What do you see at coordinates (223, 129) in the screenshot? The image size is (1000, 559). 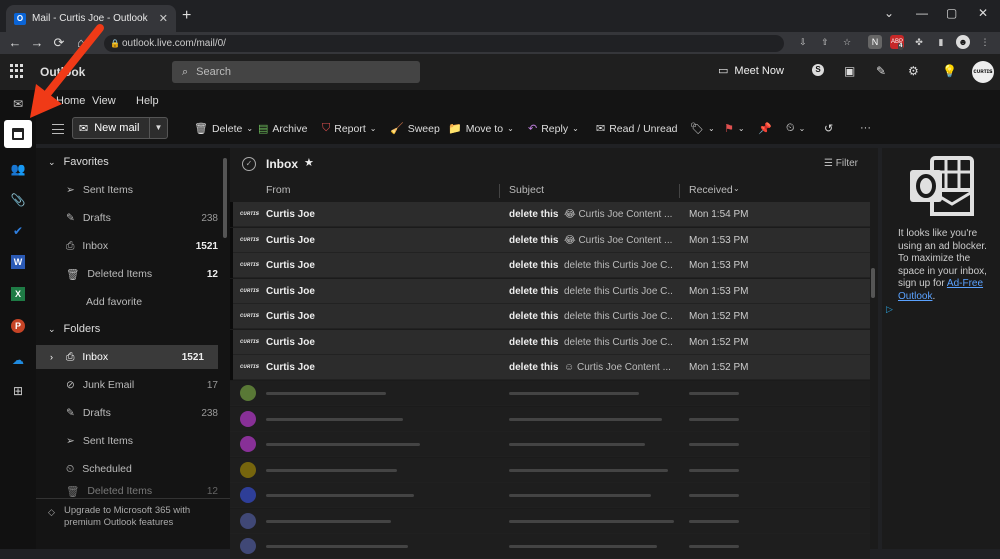 I see `delete-button: 🗑 Delete ⌄` at bounding box center [223, 129].